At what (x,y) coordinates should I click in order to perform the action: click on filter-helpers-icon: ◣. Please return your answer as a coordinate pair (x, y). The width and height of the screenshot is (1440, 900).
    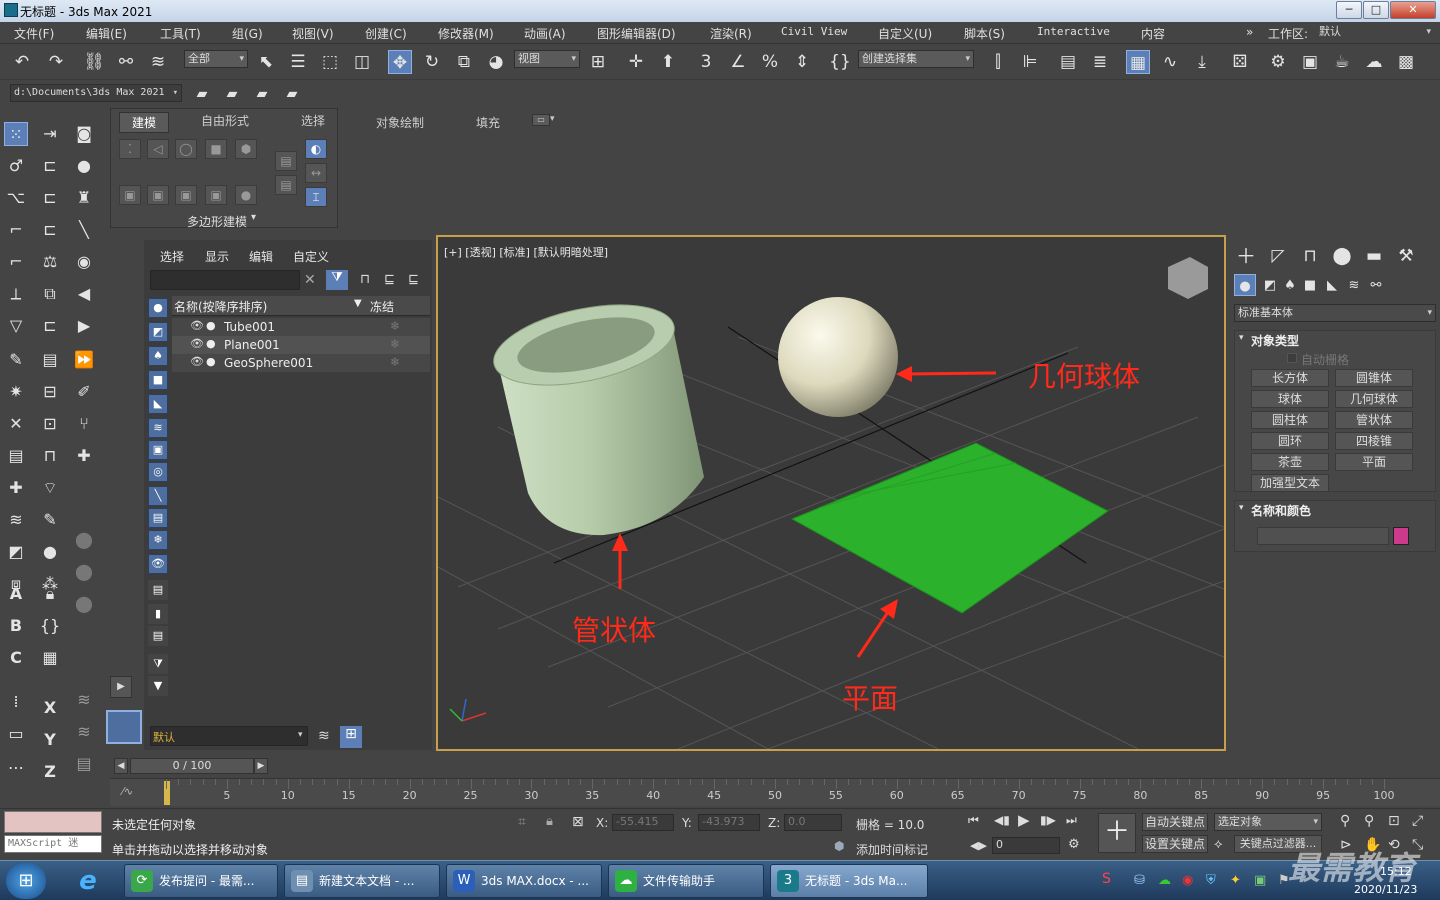
    Looking at the image, I should click on (158, 404).